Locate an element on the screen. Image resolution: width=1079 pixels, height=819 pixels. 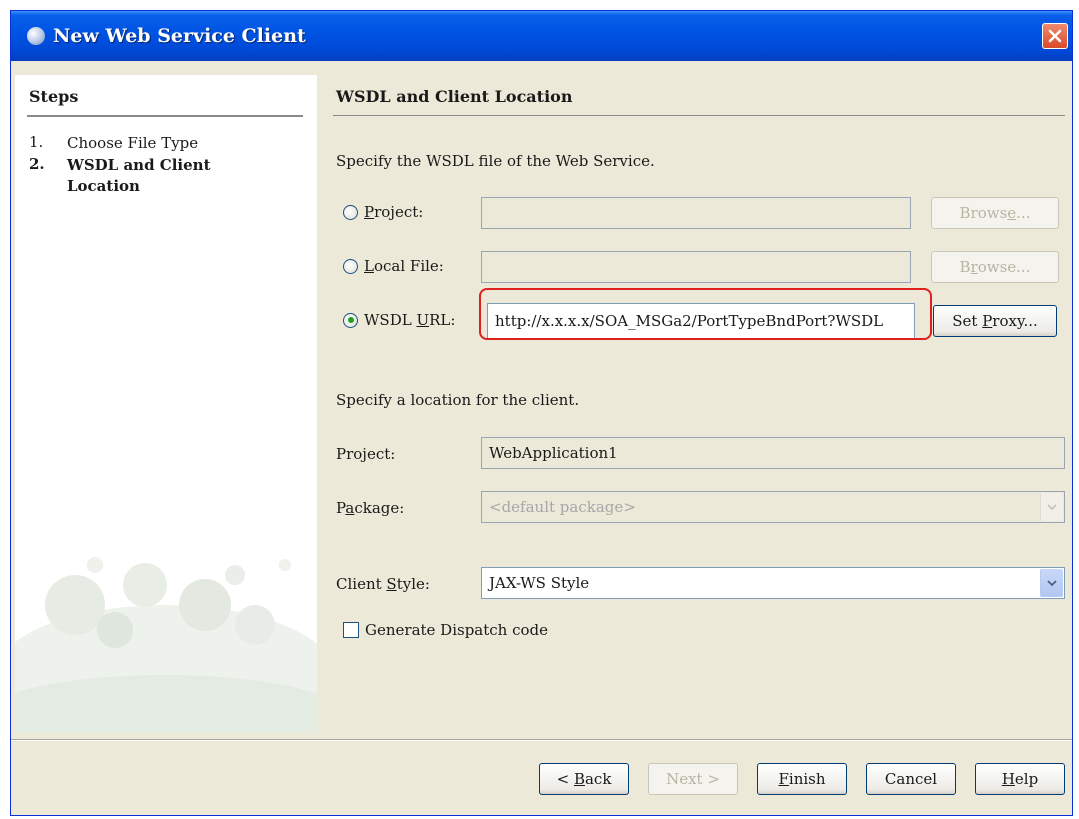
client-style-value: JAX-WS Style is located at coordinates (539, 583).